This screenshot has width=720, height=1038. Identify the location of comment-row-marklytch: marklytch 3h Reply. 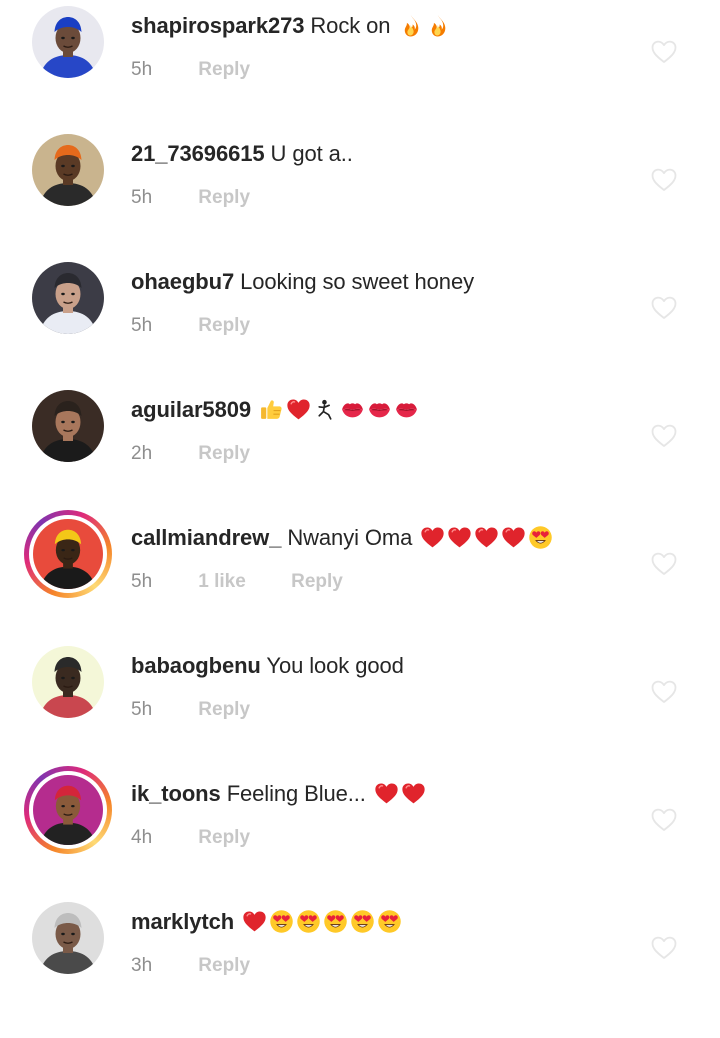
(360, 970).